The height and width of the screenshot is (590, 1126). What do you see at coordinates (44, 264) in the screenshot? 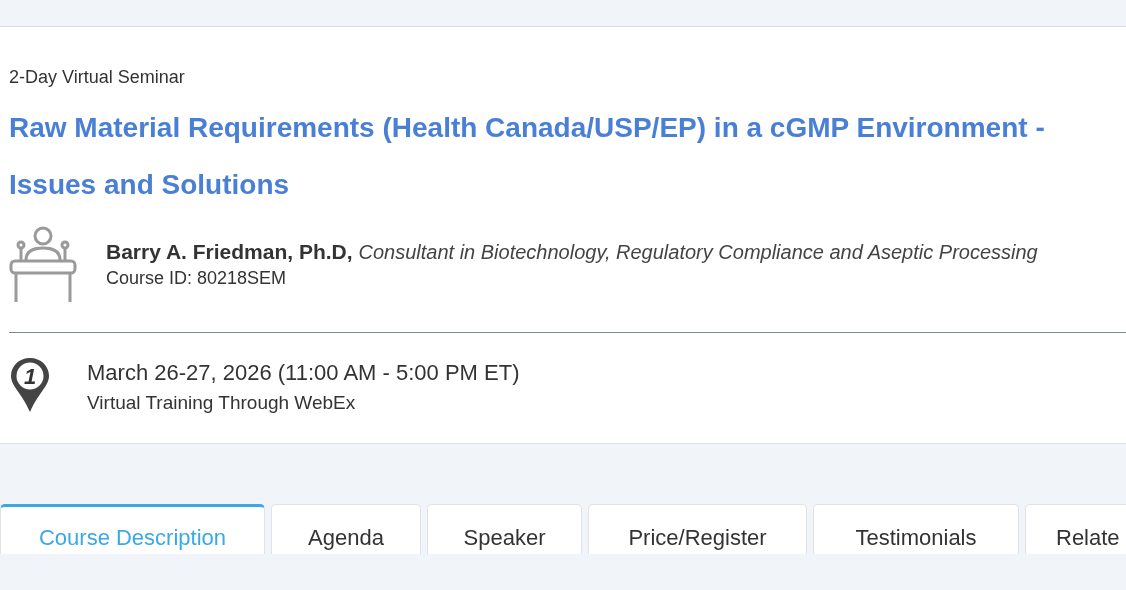
I see `speaker-podium-icon` at bounding box center [44, 264].